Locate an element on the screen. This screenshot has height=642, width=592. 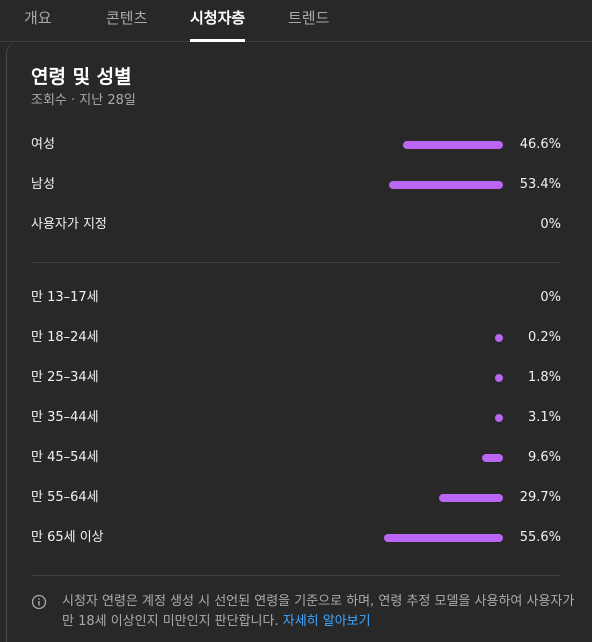
info-icon is located at coordinates (39, 602).